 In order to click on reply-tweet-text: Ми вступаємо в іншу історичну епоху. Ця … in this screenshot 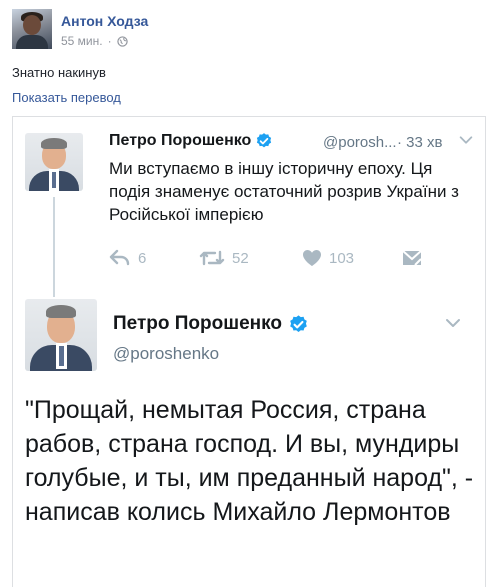, I will do `click(284, 191)`.